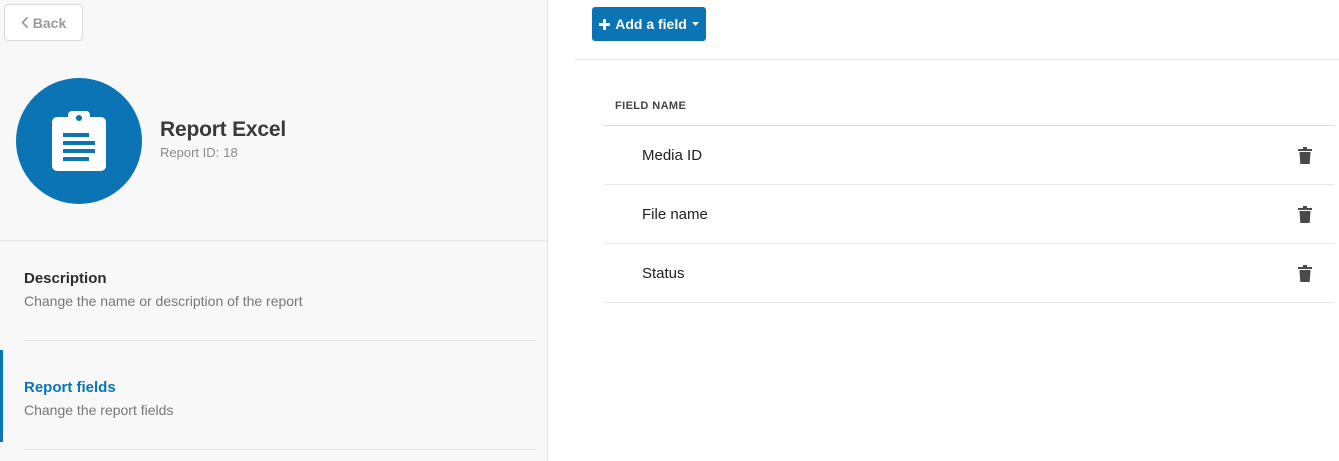 Image resolution: width=1339 pixels, height=461 pixels. Describe the element at coordinates (70, 387) in the screenshot. I see `section-title: Report fields` at that location.